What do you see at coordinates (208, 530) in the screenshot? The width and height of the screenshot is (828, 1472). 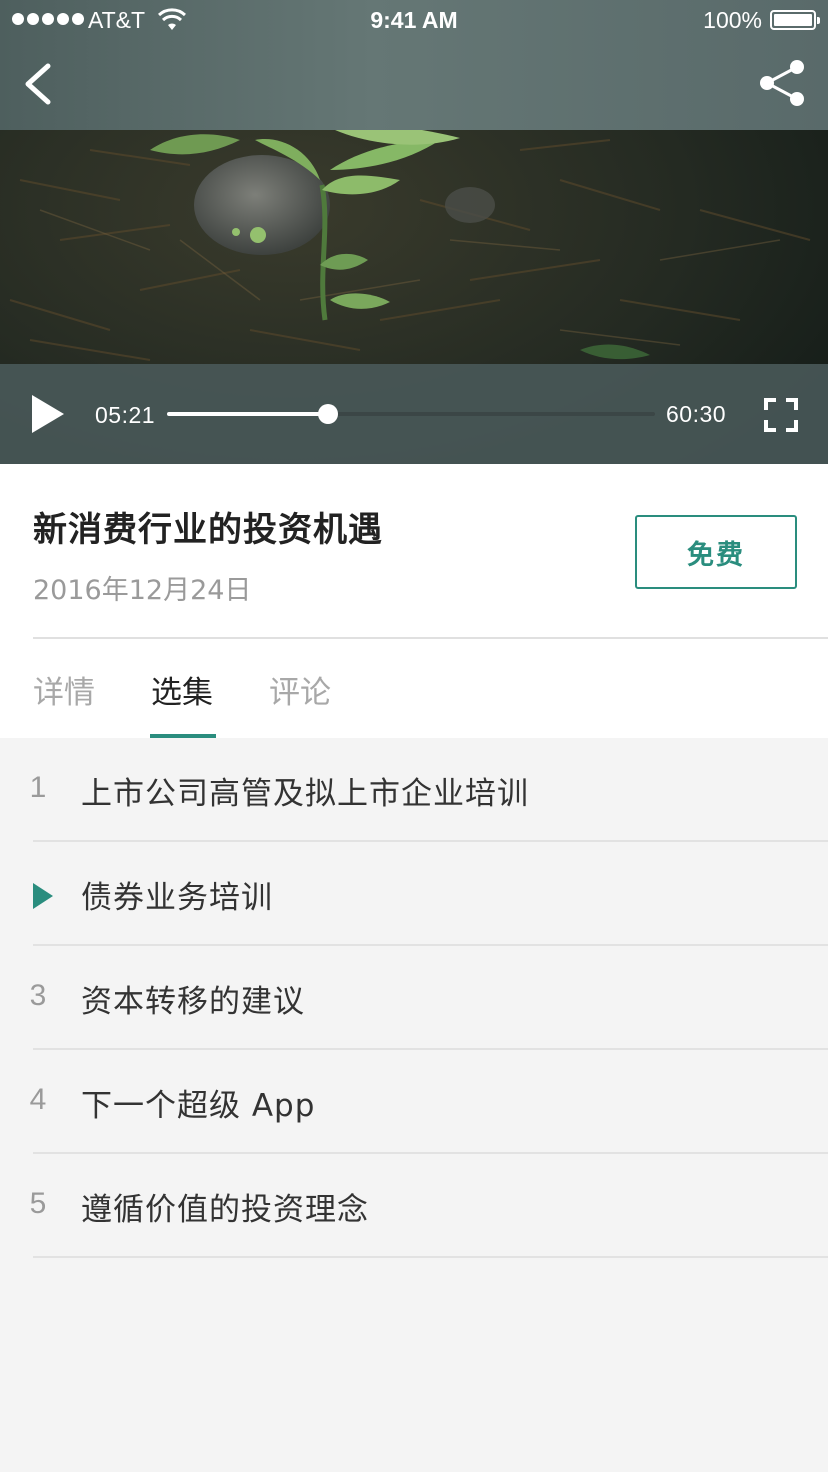 I see `course-title: 新消费行业的投资机遇` at bounding box center [208, 530].